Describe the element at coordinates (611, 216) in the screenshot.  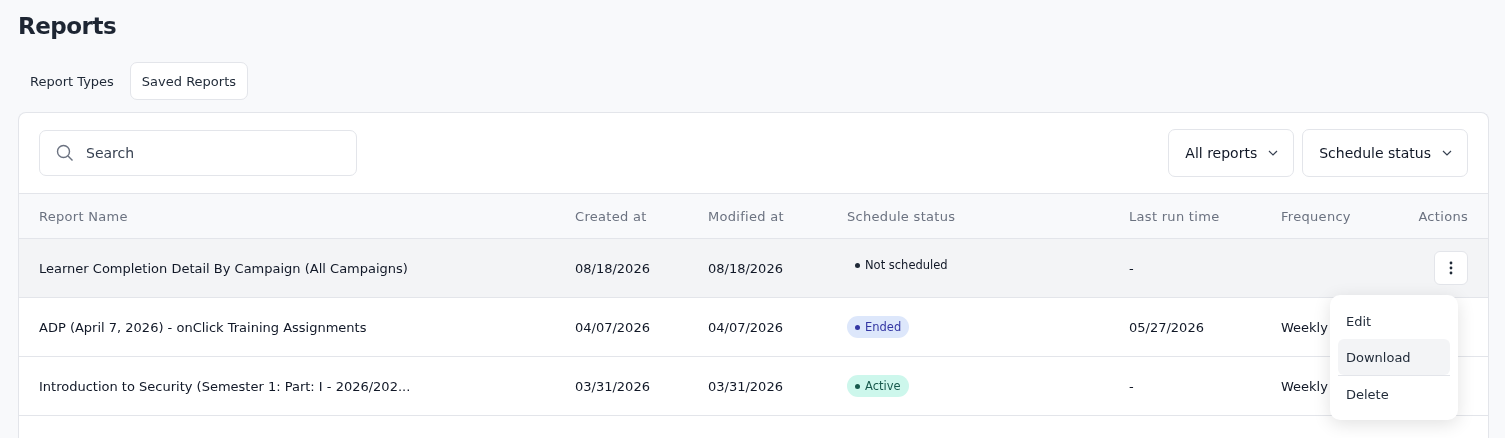
I see `column-header: Created at` at that location.